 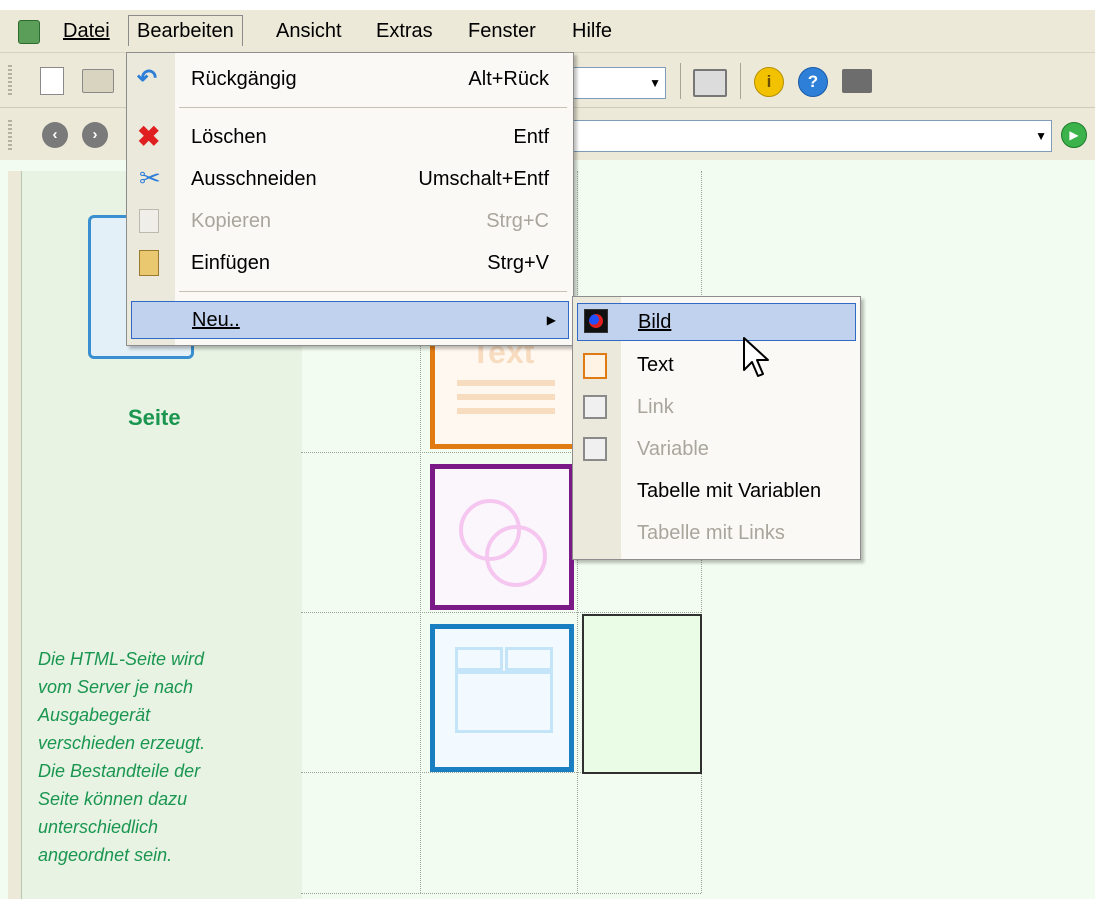 I want to click on menu-item-label: Neu.., so click(x=216, y=320).